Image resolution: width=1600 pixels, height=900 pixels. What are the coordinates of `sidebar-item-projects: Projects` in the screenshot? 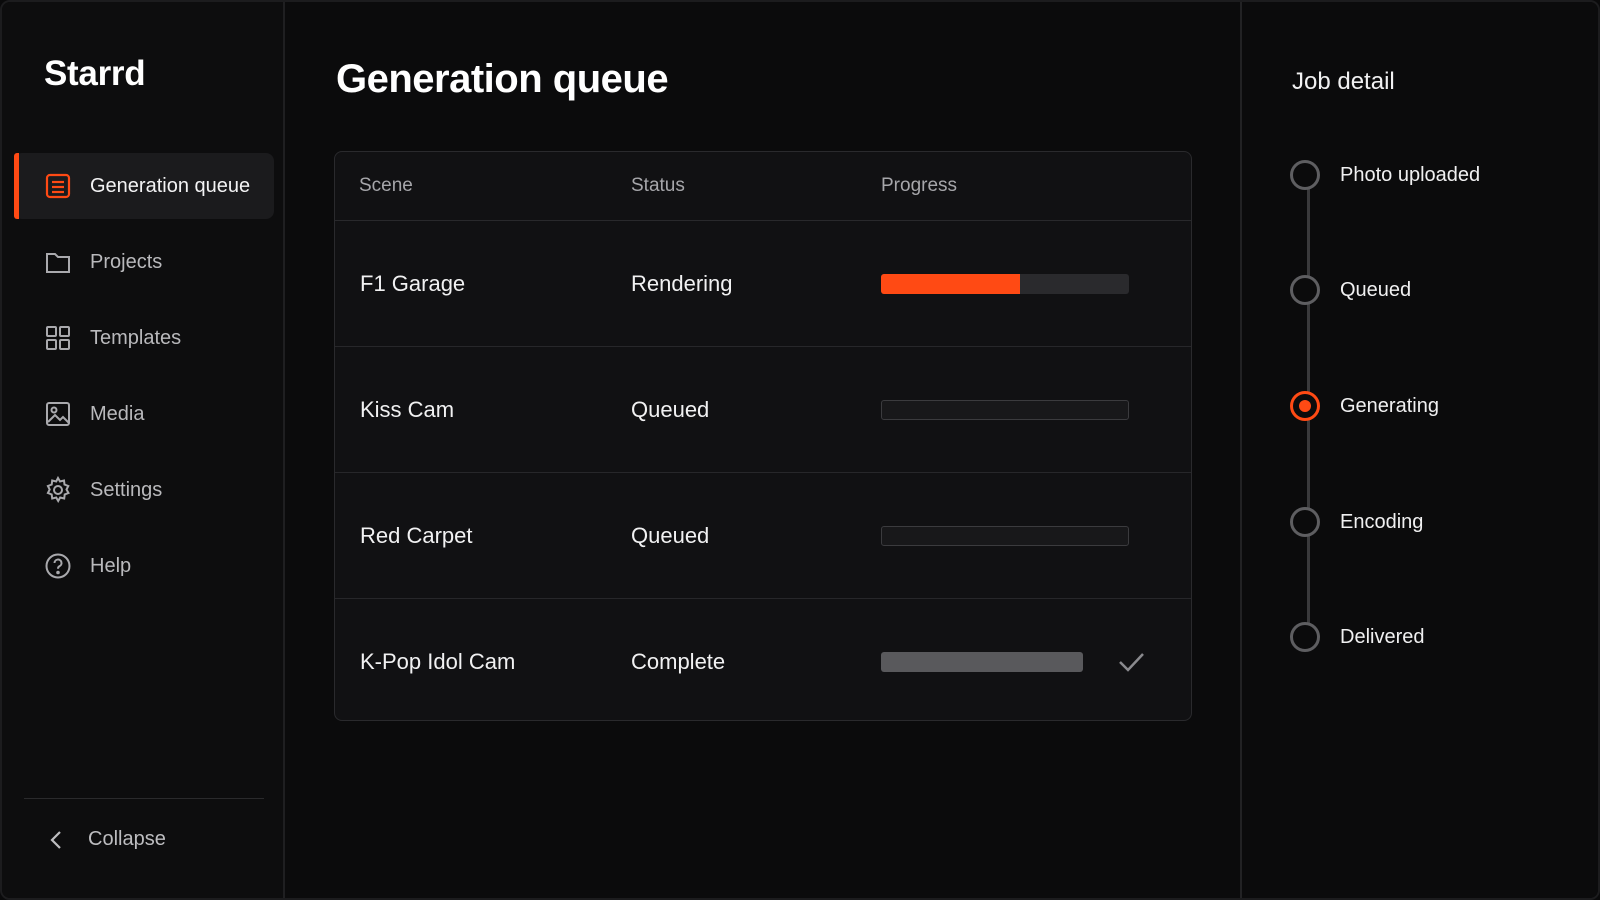 It's located at (144, 262).